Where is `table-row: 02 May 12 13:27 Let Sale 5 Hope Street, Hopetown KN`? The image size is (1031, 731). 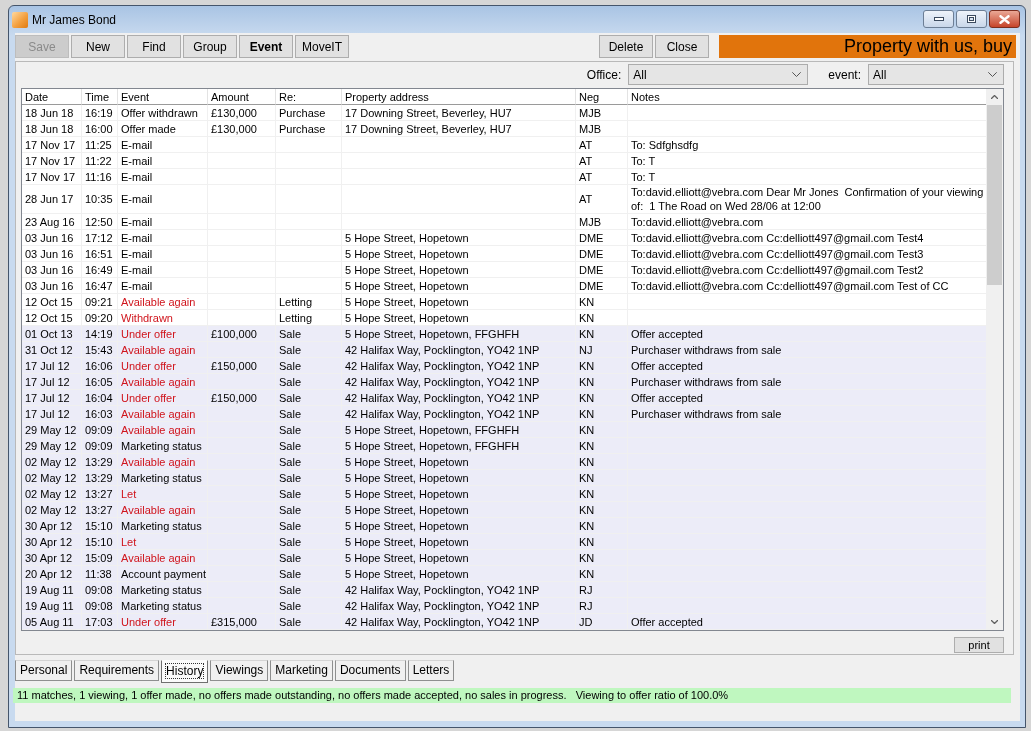 table-row: 02 May 12 13:27 Let Sale 5 Hope Street, Hopetown KN is located at coordinates (504, 494).